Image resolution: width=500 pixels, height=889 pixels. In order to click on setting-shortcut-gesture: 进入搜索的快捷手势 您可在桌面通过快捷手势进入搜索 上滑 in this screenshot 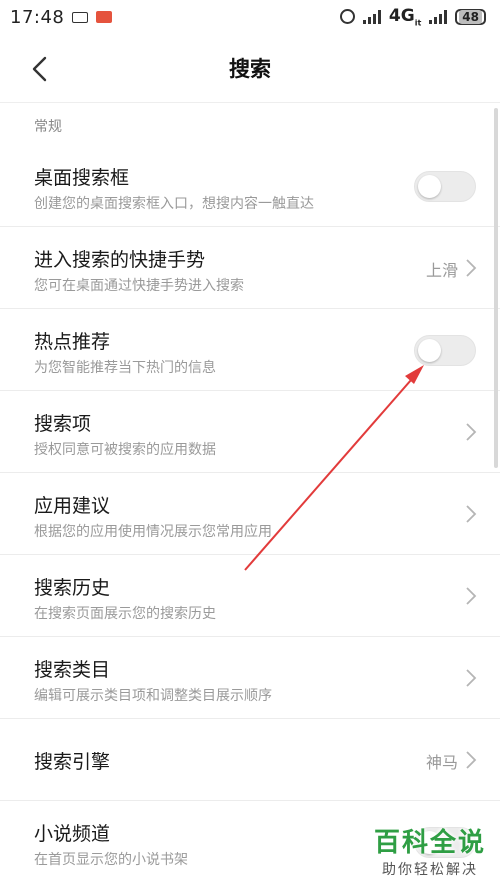, I will do `click(250, 268)`.